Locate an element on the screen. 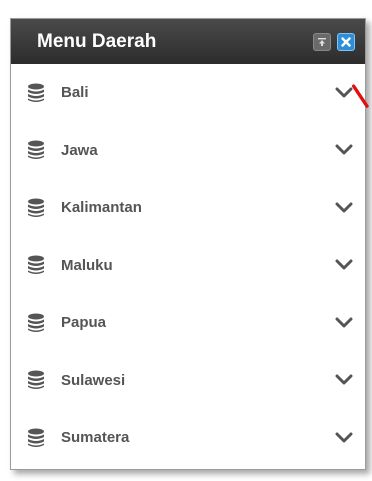  list-item-label: Sulawesi is located at coordinates (93, 380).